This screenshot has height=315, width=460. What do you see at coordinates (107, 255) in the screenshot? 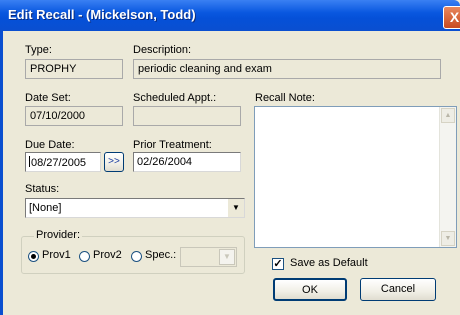
I see `radio-prov2-label: Prov2` at bounding box center [107, 255].